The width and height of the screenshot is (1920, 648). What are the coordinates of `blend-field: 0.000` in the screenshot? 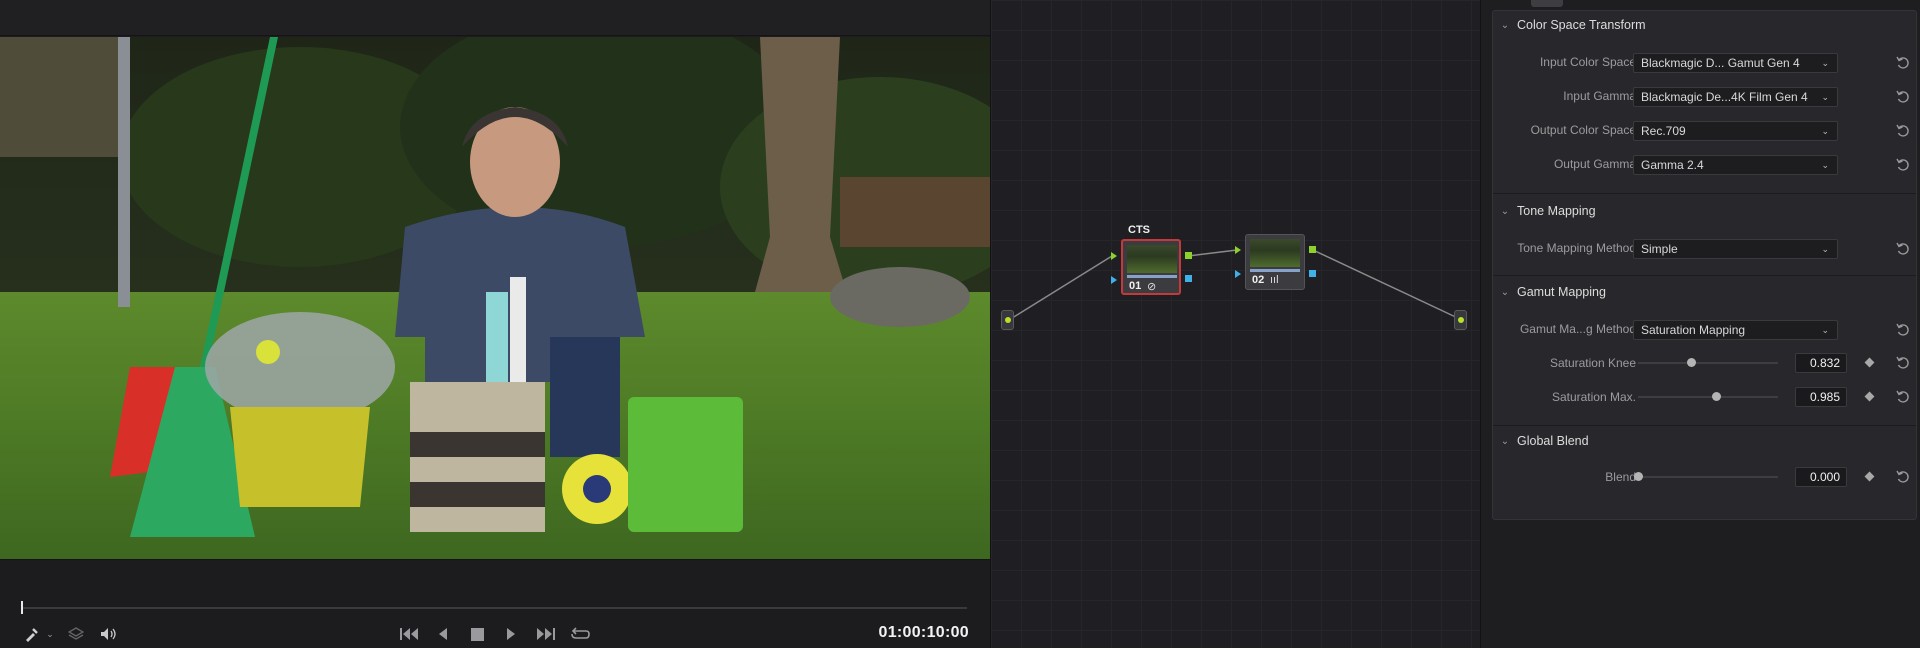 It's located at (1821, 477).